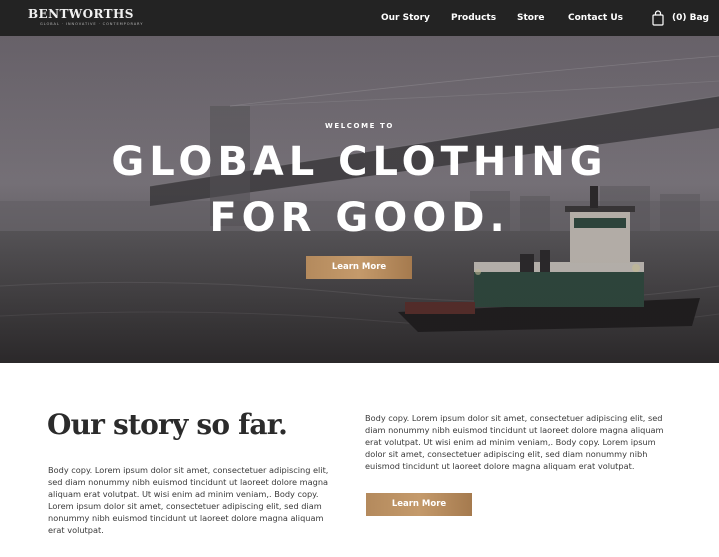 This screenshot has height=557, width=719. What do you see at coordinates (690, 18) in the screenshot?
I see `bag-count-label: (0) Bag` at bounding box center [690, 18].